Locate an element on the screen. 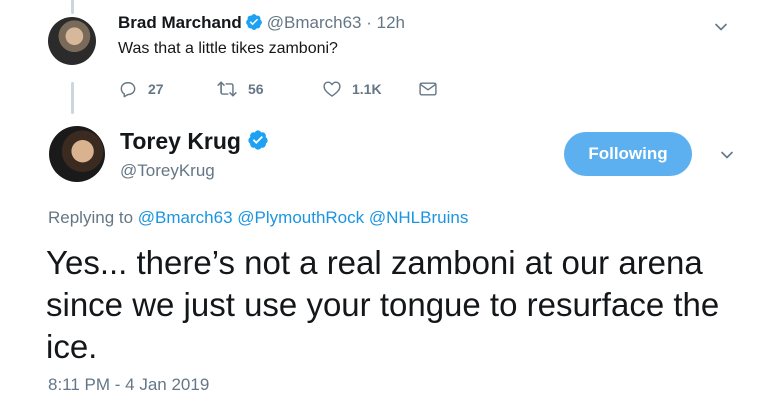 Image resolution: width=775 pixels, height=409 pixels. main-author-handle: @ToreyKrug is located at coordinates (167, 171).